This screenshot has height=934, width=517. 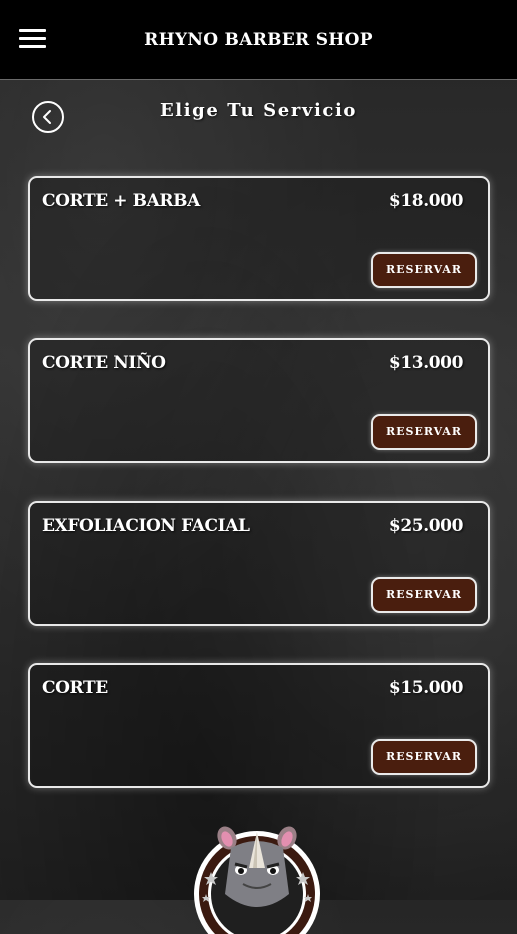 I want to click on page-title: Elige Tu Servicio, so click(x=258, y=110).